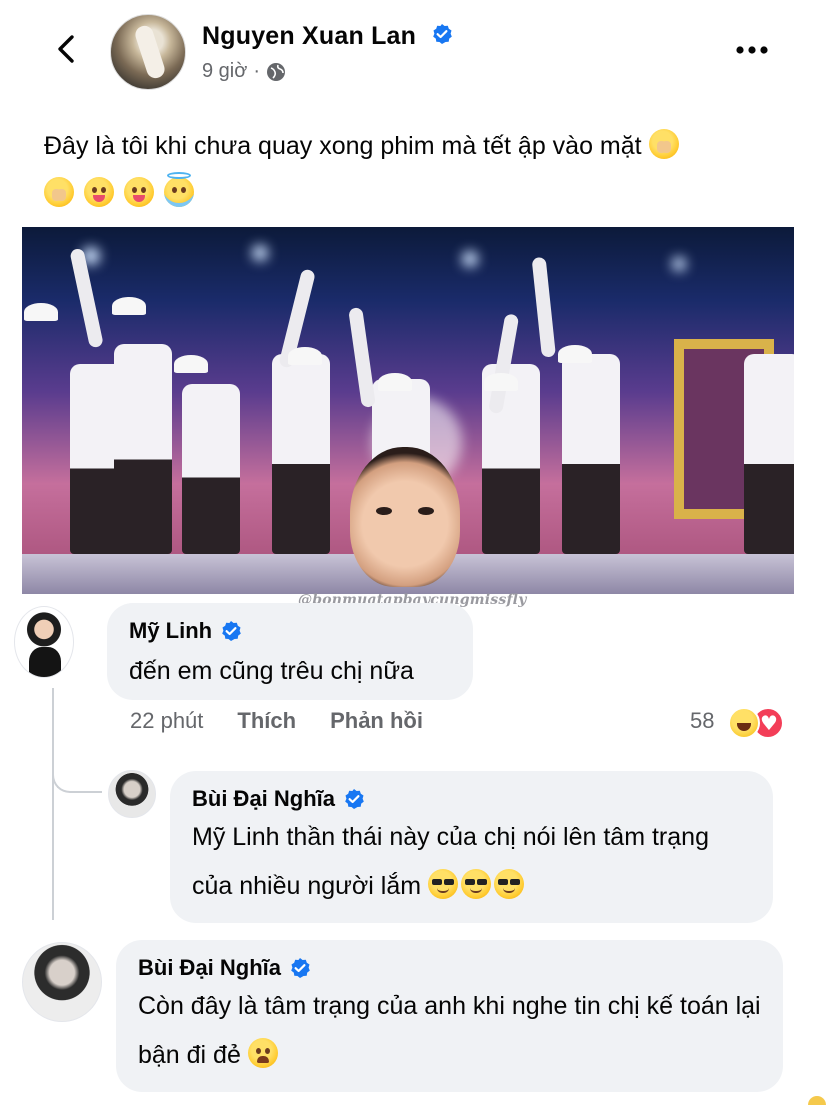 Image resolution: width=829 pixels, height=1105 pixels. What do you see at coordinates (77, 764) in the screenshot?
I see `thread-branch` at bounding box center [77, 764].